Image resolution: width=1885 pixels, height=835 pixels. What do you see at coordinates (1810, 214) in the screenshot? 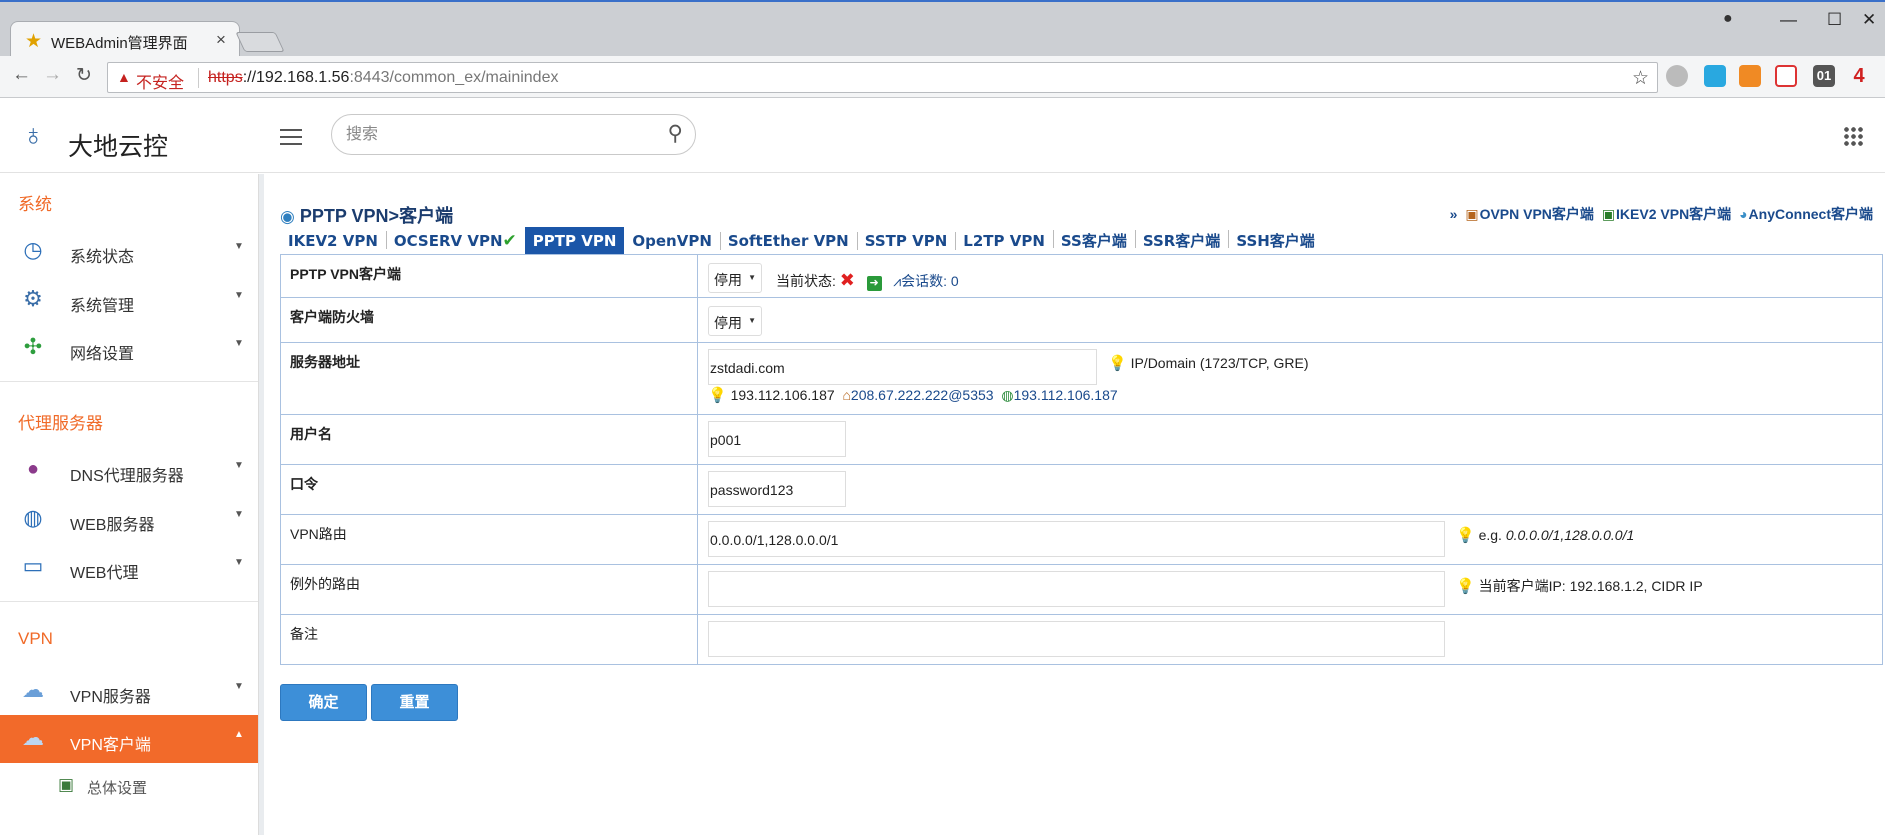
I see `link-label: AnyConnect客户端` at bounding box center [1810, 214].